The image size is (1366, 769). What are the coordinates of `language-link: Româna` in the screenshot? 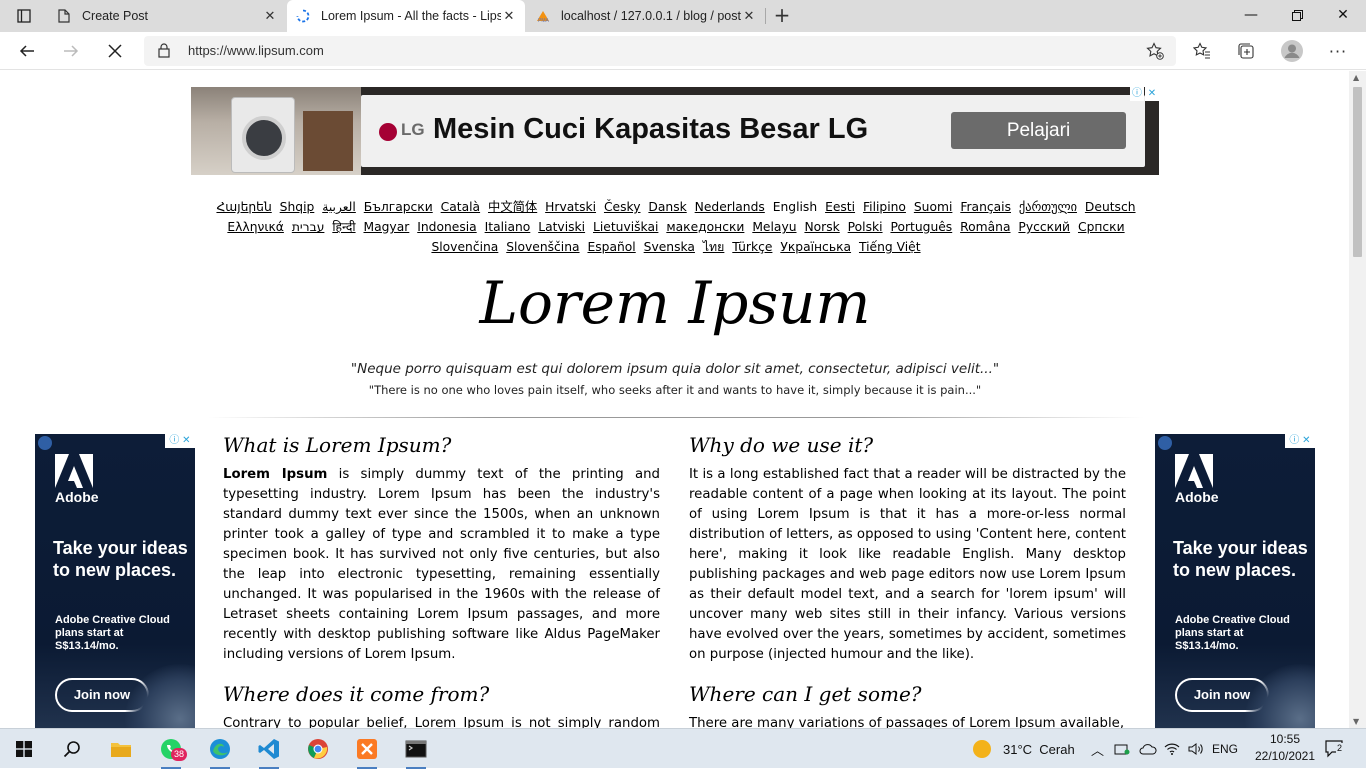 It's located at (985, 227).